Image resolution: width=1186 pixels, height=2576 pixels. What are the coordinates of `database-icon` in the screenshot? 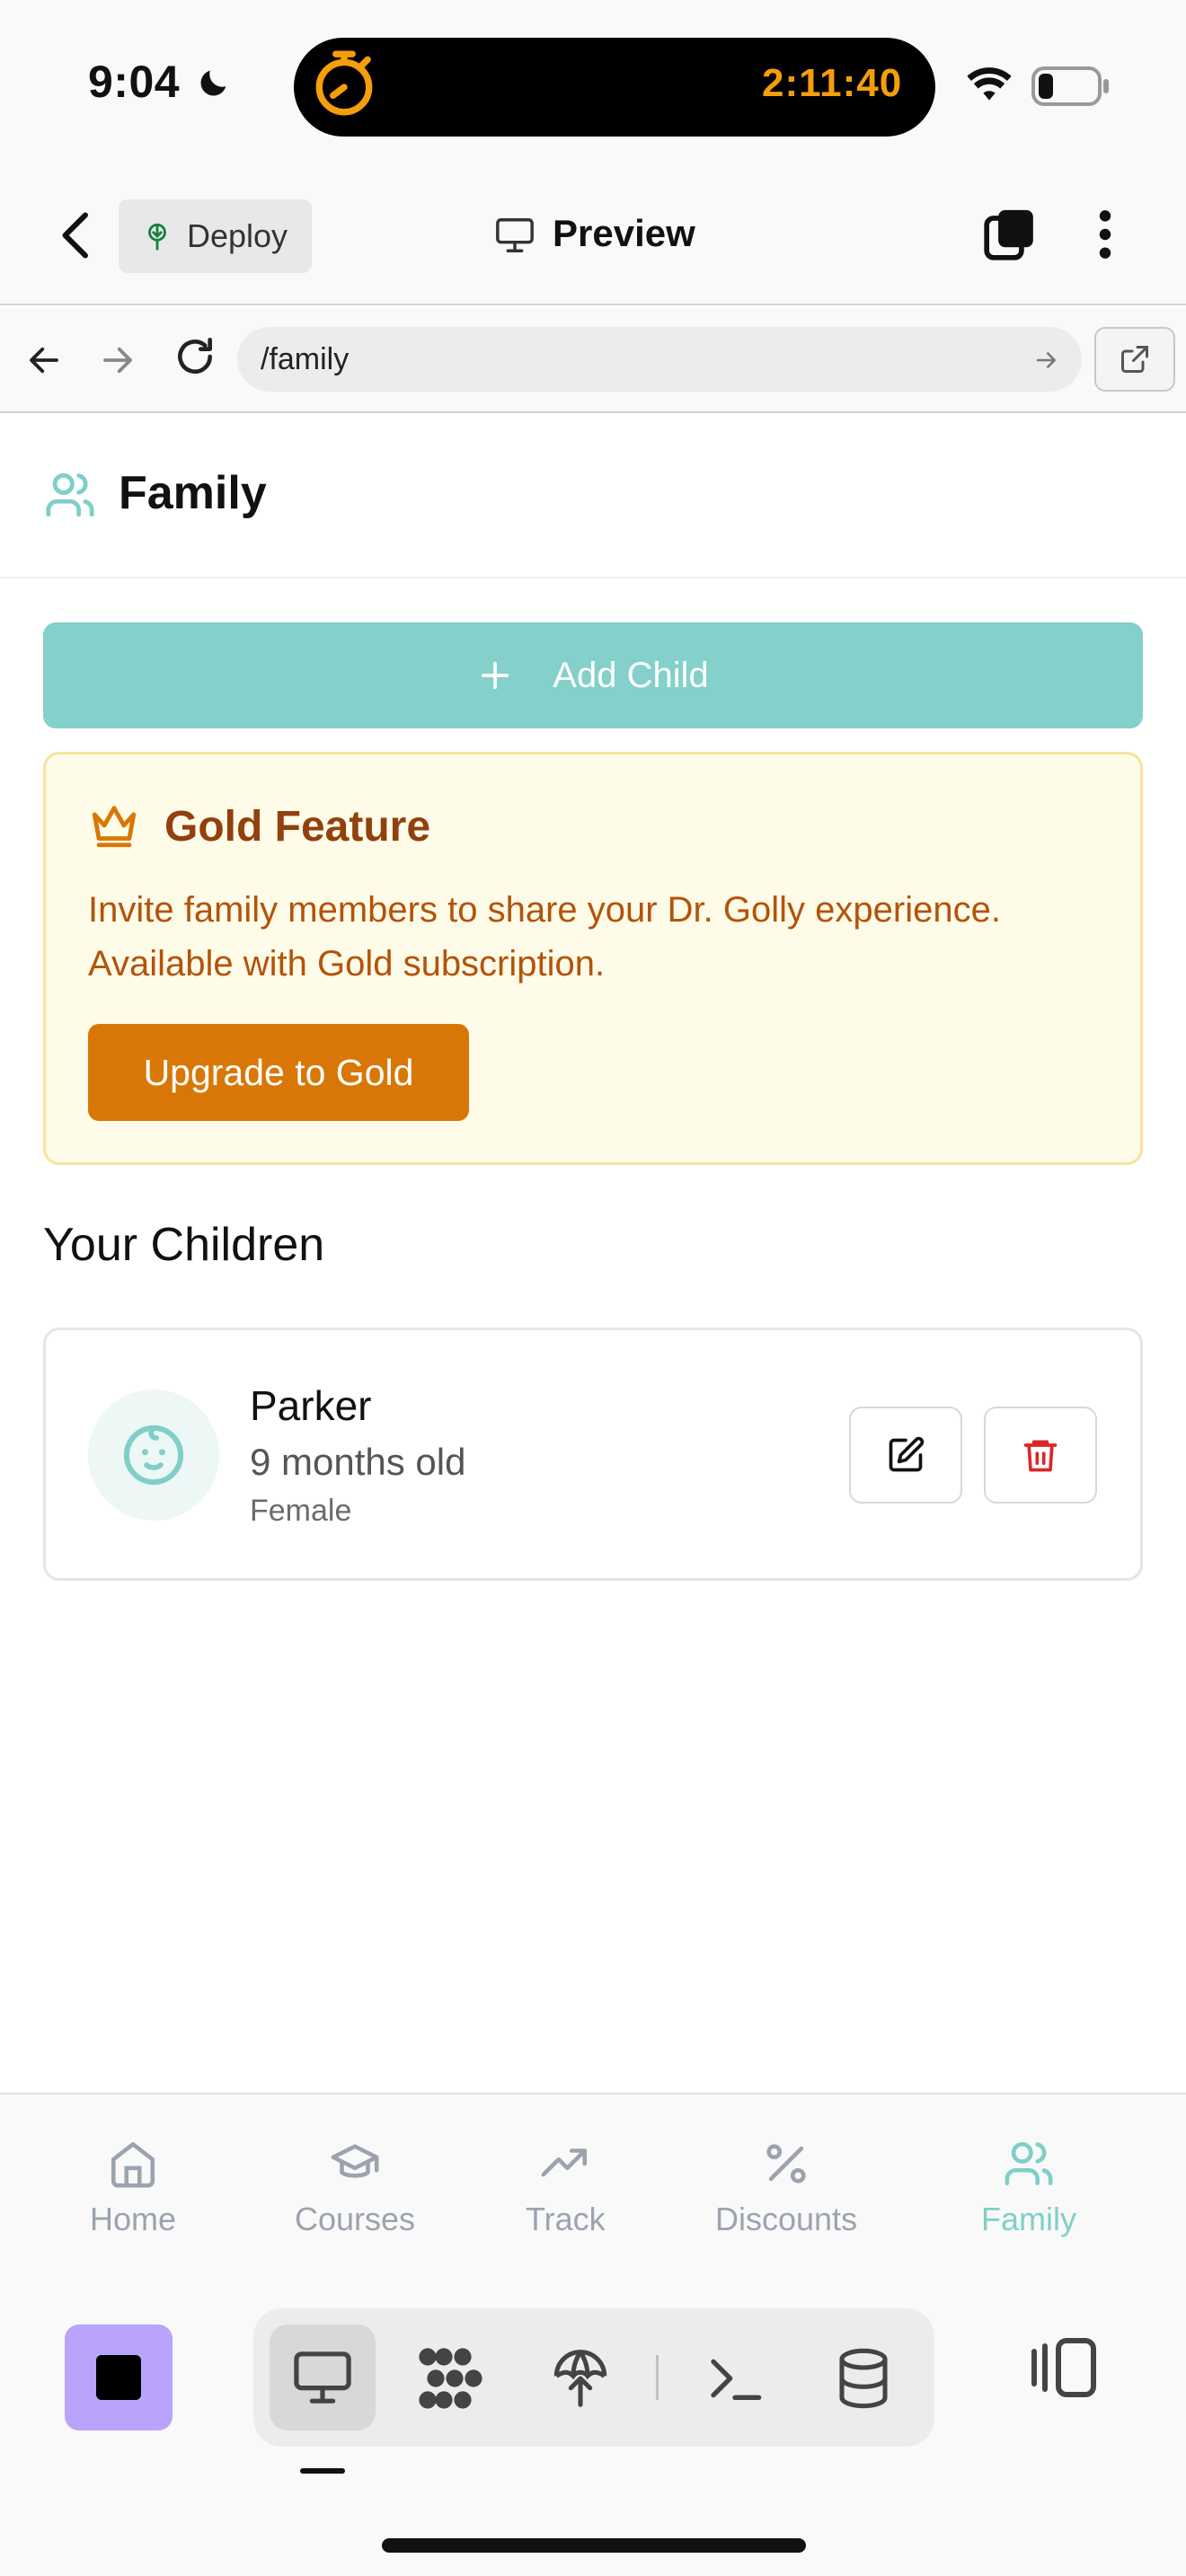 It's located at (863, 2378).